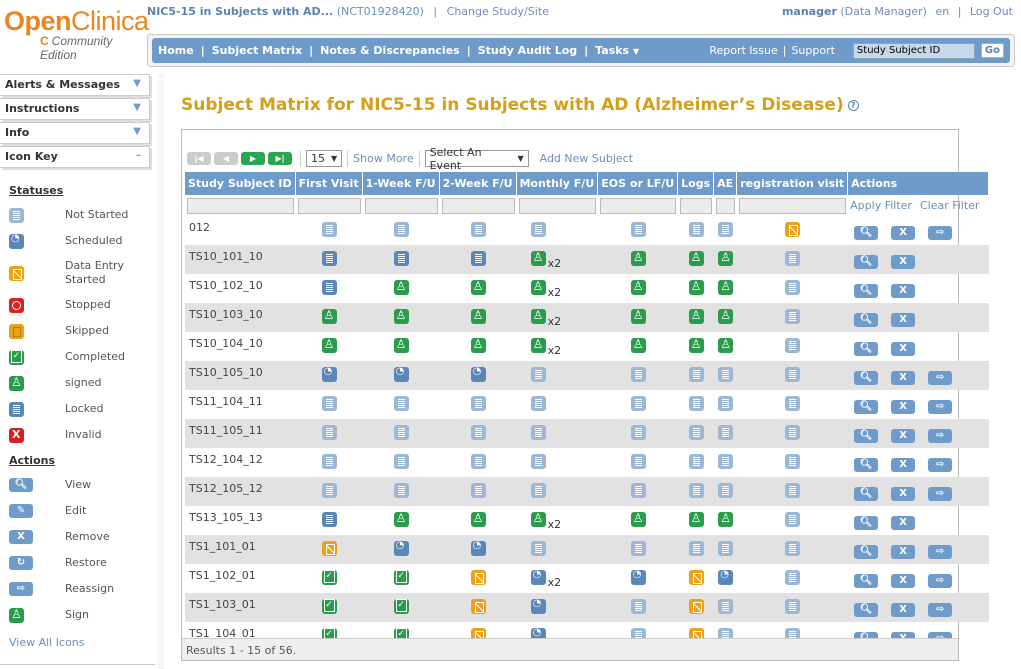 The height and width of the screenshot is (669, 1021). I want to click on column-header: Study Subject ID, so click(240, 183).